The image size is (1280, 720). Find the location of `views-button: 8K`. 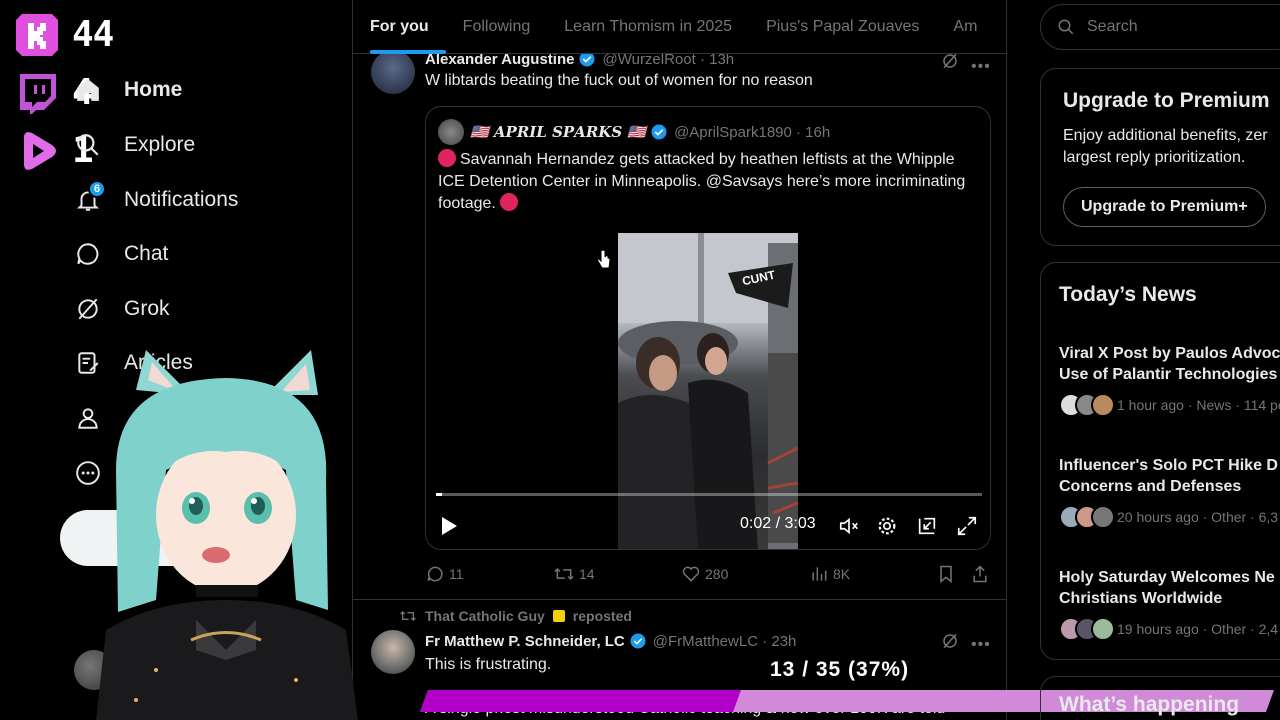

views-button: 8K is located at coordinates (829, 574).